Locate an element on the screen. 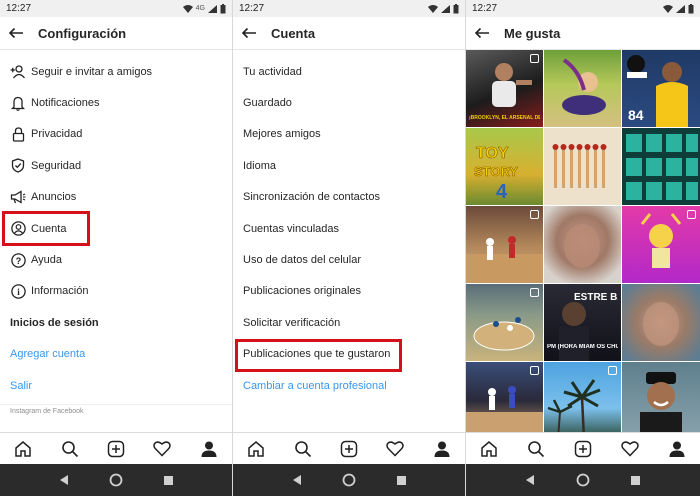  switch-professional-link: Cambiar a cuenta profesional is located at coordinates (349, 385).